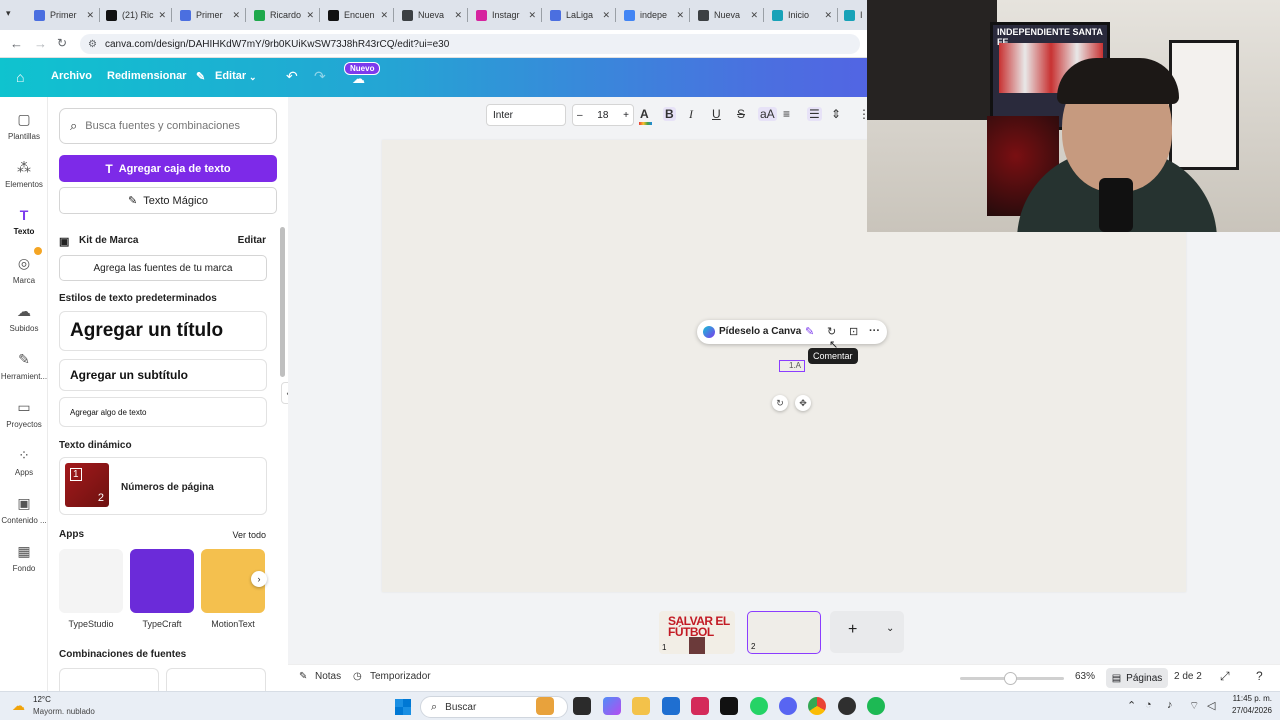  I want to click on page-thumbnail-2: 2, so click(784, 632).